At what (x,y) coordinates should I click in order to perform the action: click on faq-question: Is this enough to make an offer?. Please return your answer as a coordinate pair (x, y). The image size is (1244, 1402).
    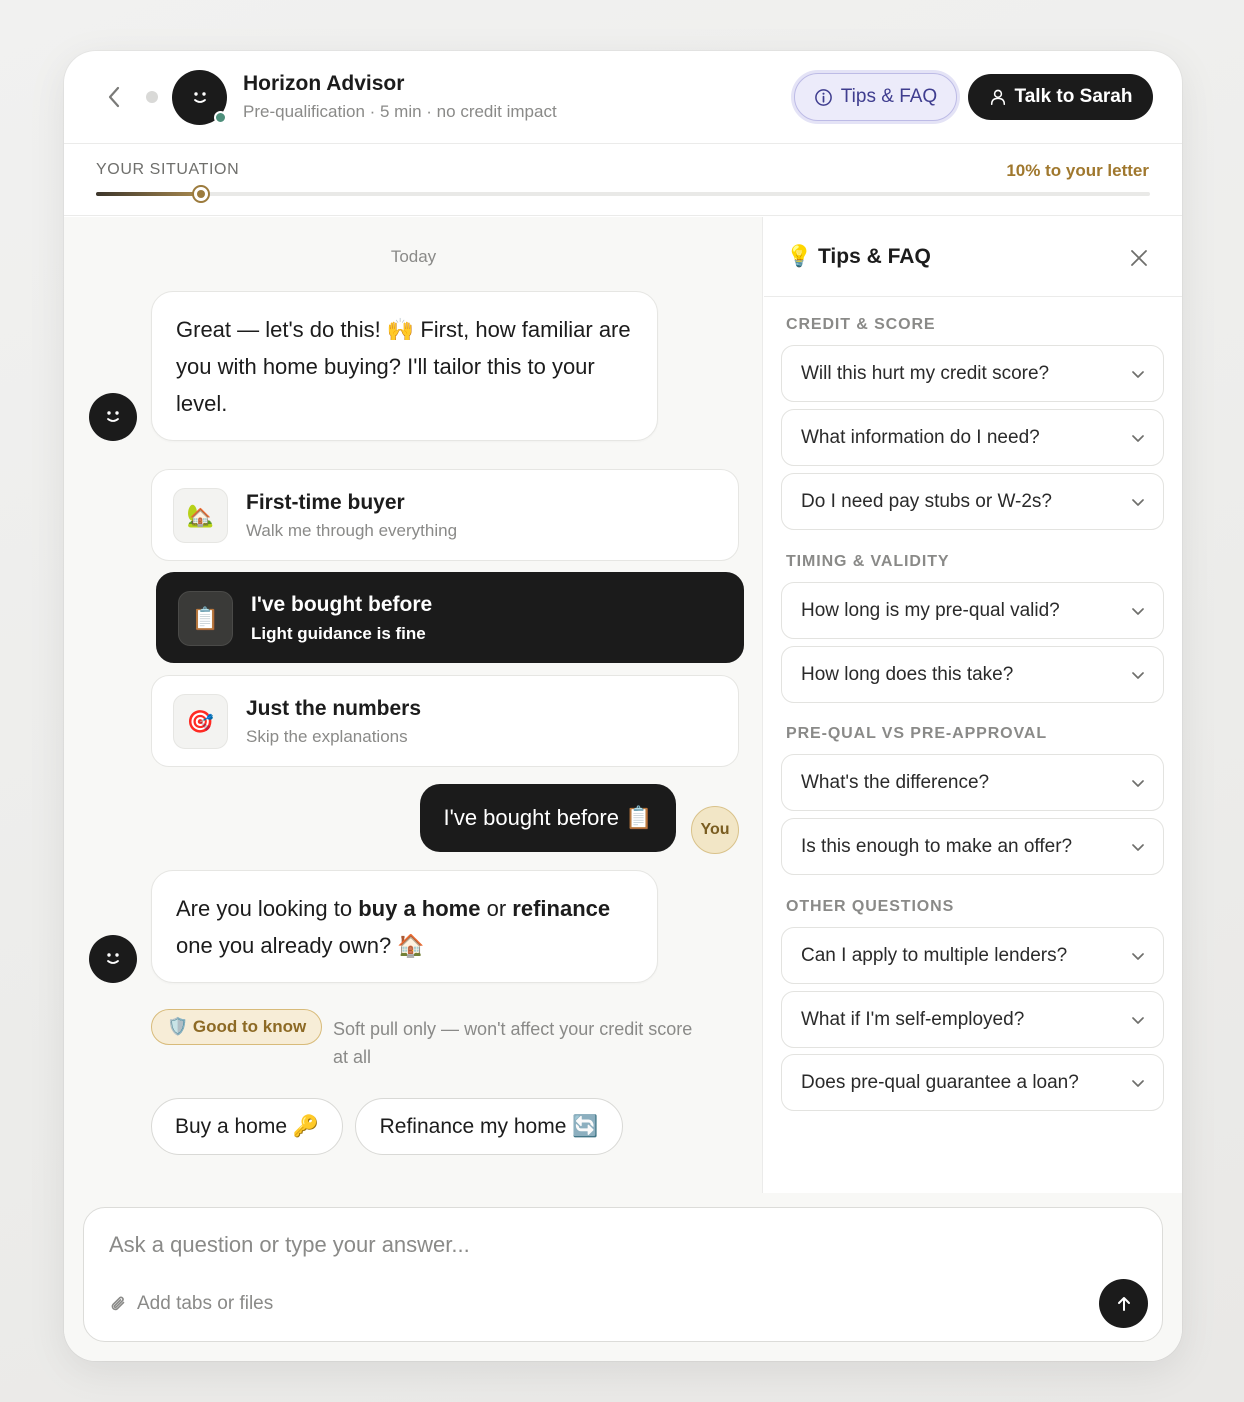
    Looking at the image, I should click on (937, 846).